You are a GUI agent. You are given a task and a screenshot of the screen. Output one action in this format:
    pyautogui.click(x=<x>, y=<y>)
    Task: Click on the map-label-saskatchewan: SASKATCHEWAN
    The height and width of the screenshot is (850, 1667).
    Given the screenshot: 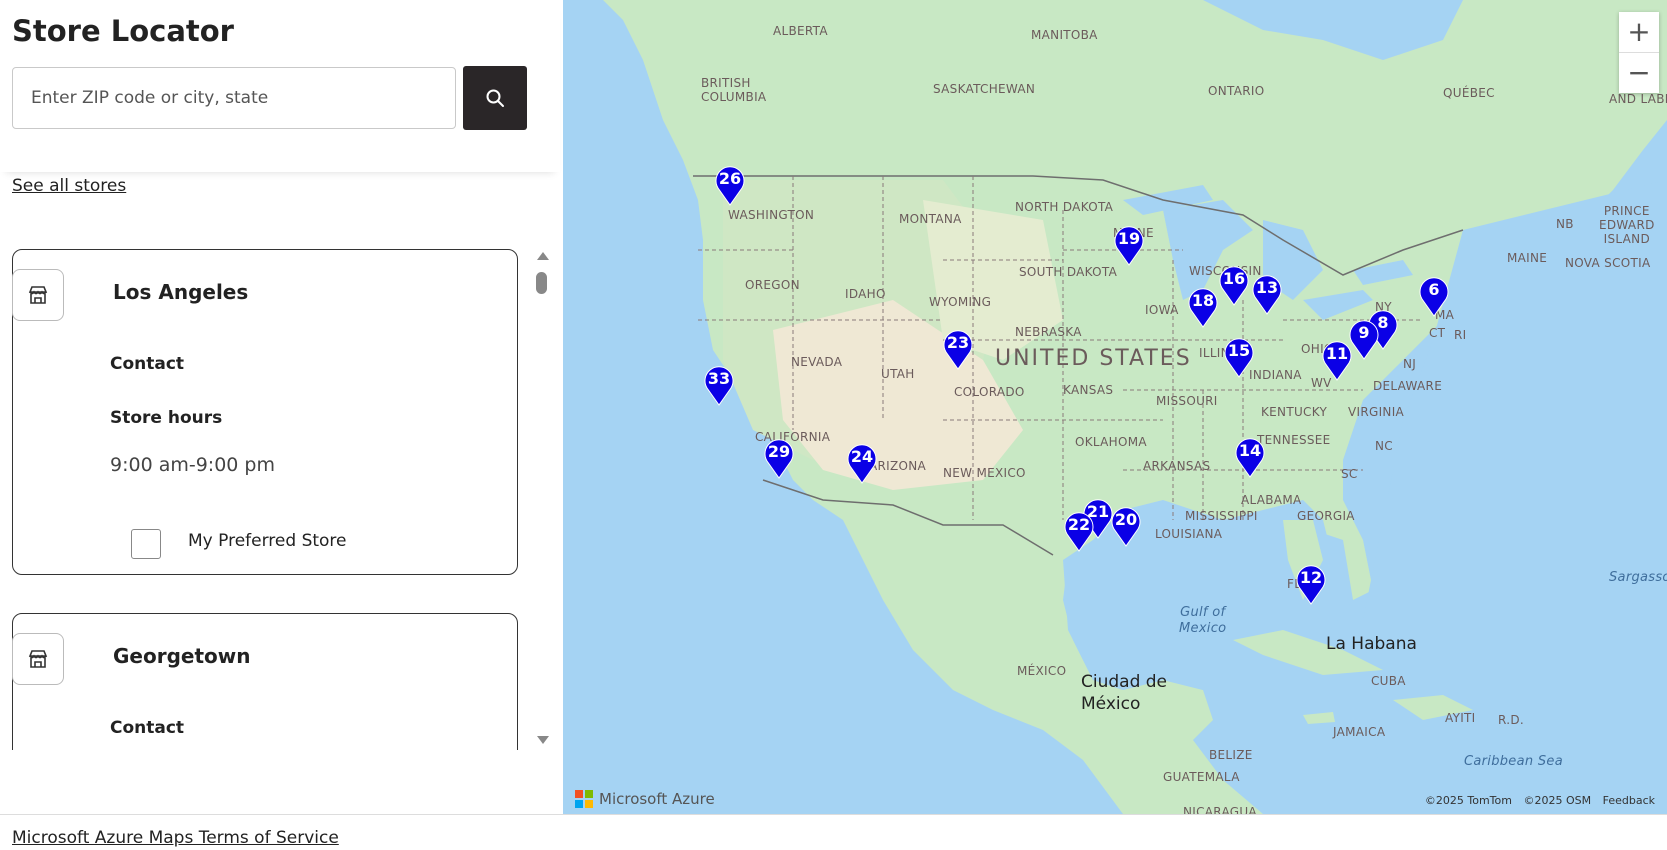 What is the action you would take?
    pyautogui.click(x=984, y=89)
    